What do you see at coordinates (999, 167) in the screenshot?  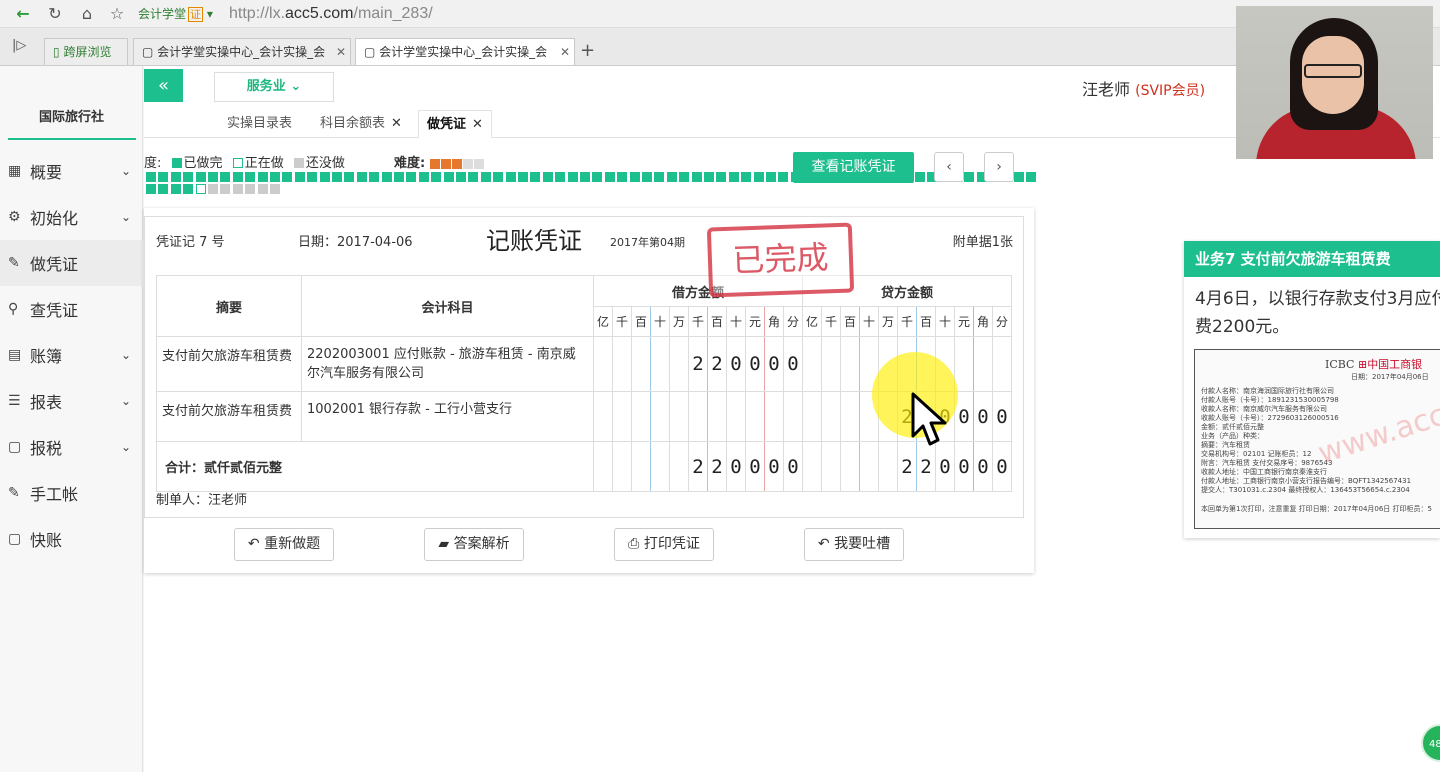 I see `next-task-button: ›` at bounding box center [999, 167].